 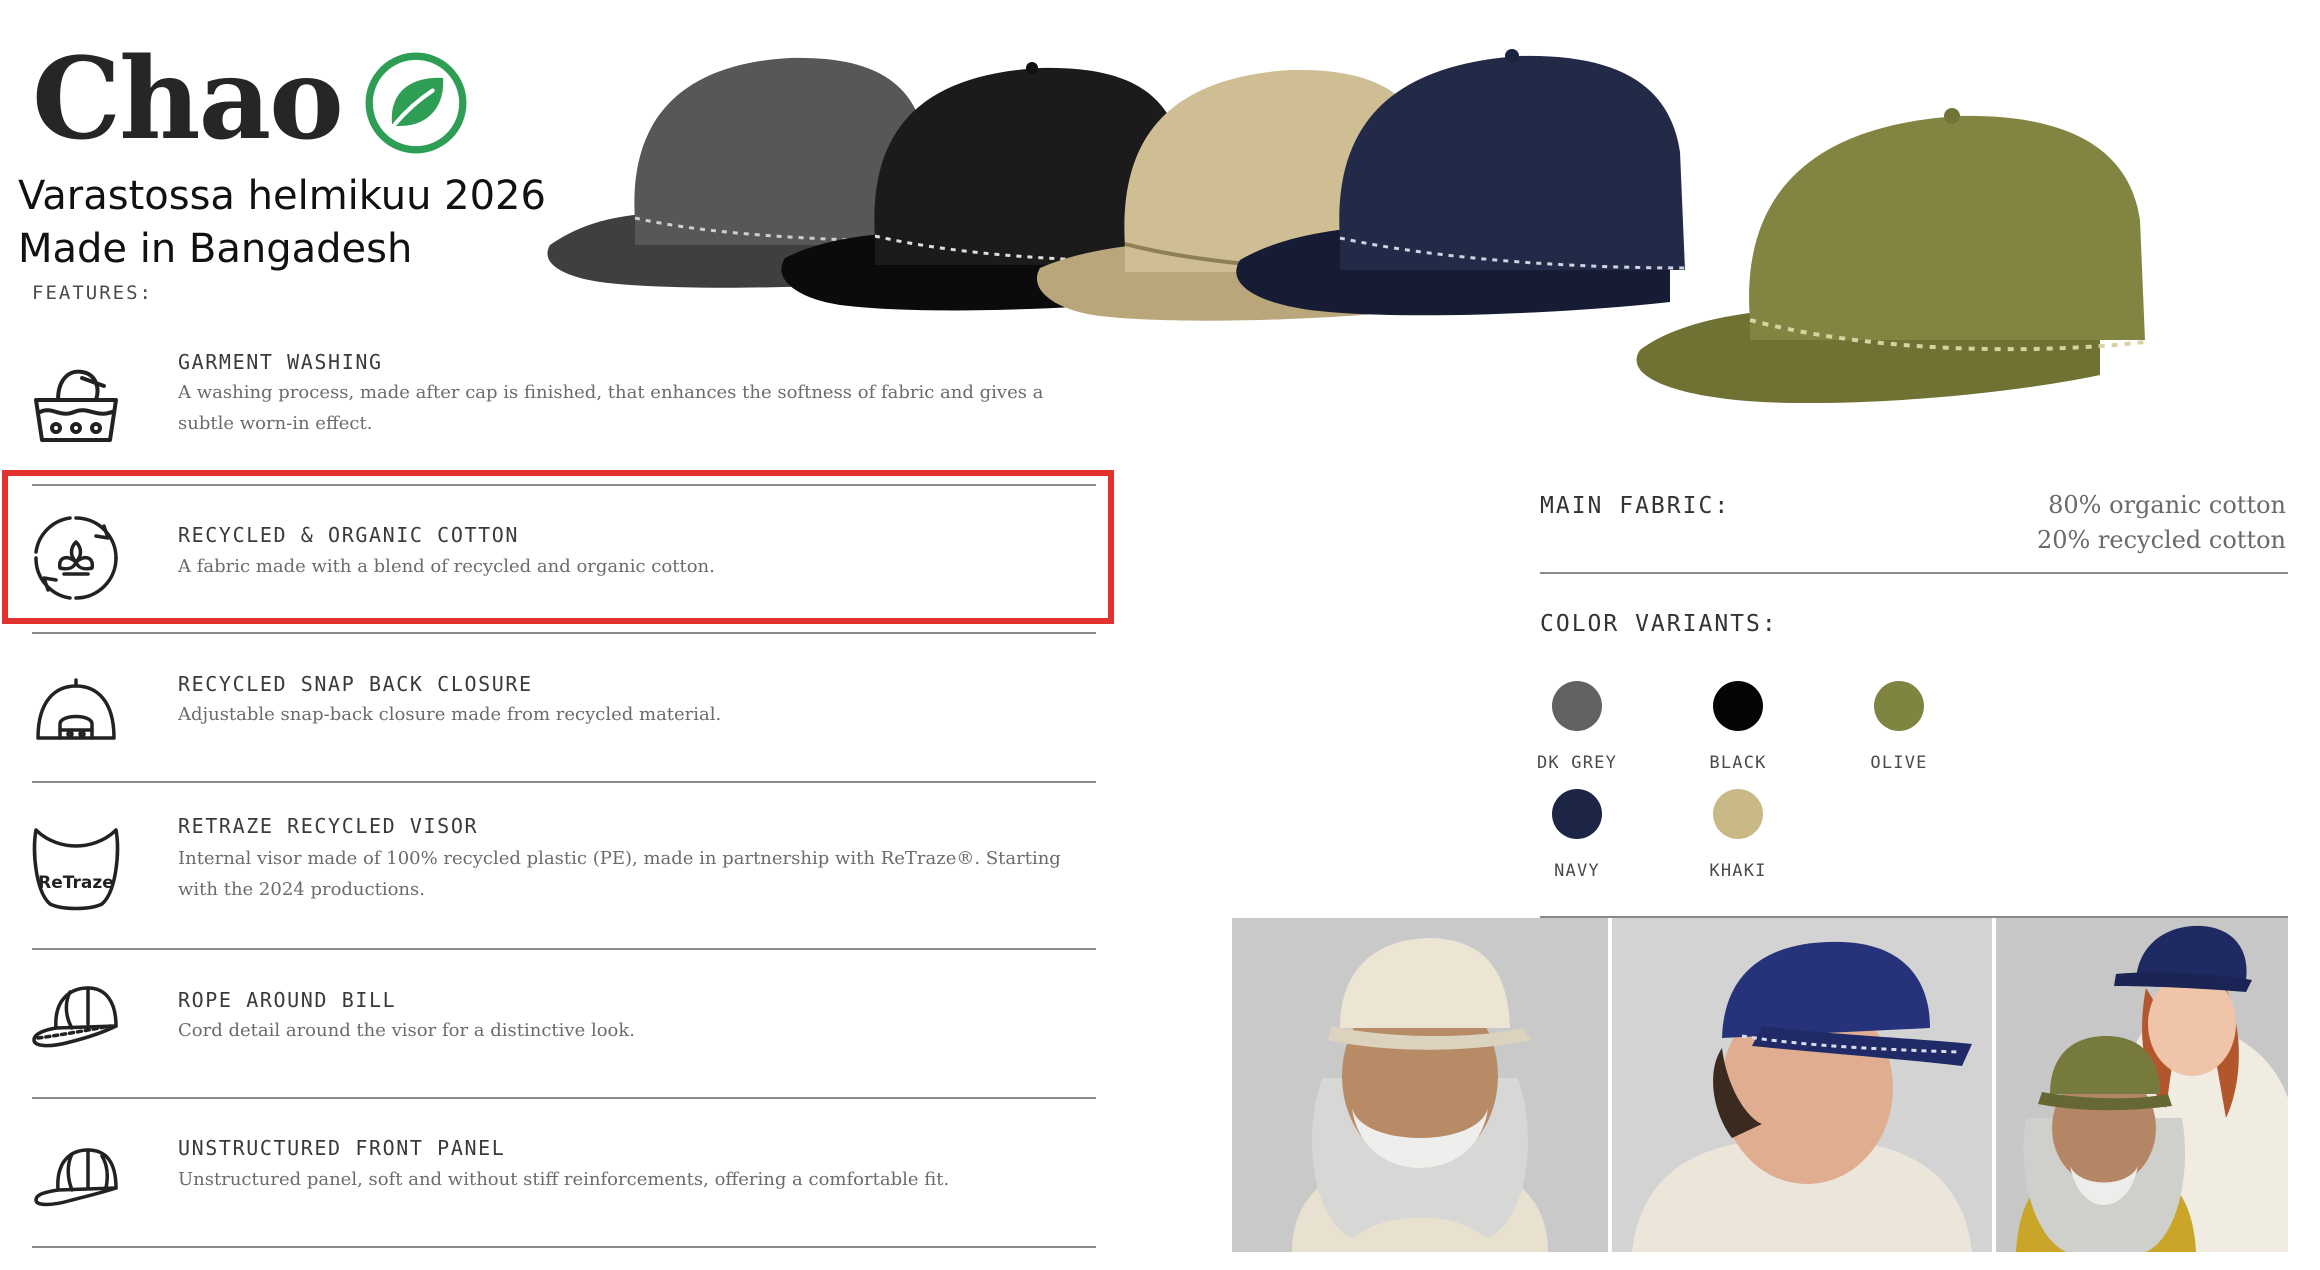 I want to click on main-fabric-line-1: 80% organic cotton, so click(x=2167, y=505).